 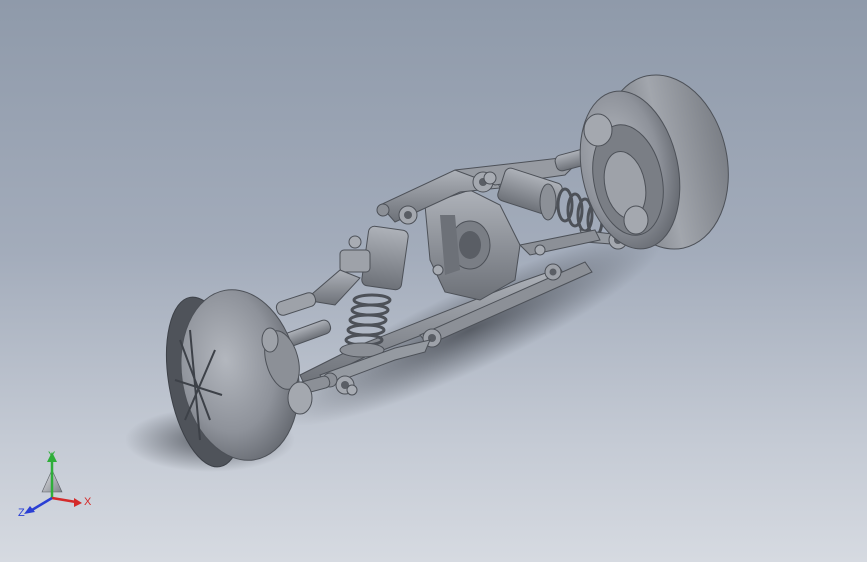 What do you see at coordinates (64, 500) in the screenshot?
I see `x-axis-line` at bounding box center [64, 500].